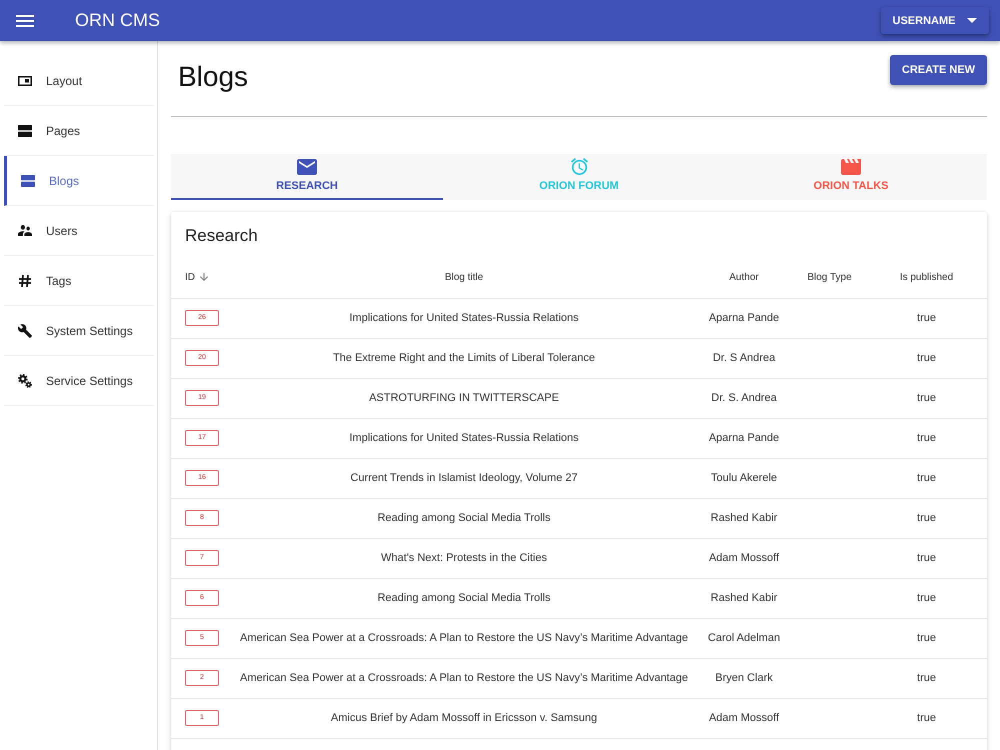 This screenshot has width=1000, height=750. Describe the element at coordinates (79, 231) in the screenshot. I see `sidebar-item: Users` at that location.